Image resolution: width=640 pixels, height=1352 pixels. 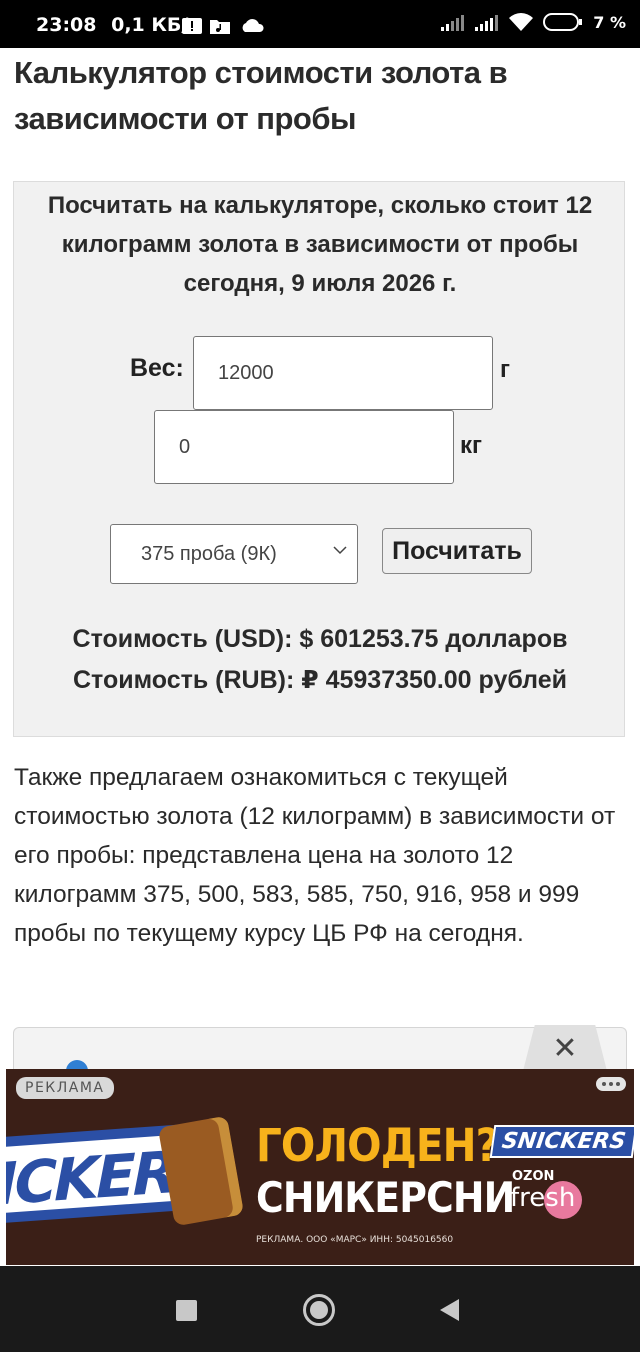 I want to click on wifi-icon, so click(x=521, y=22).